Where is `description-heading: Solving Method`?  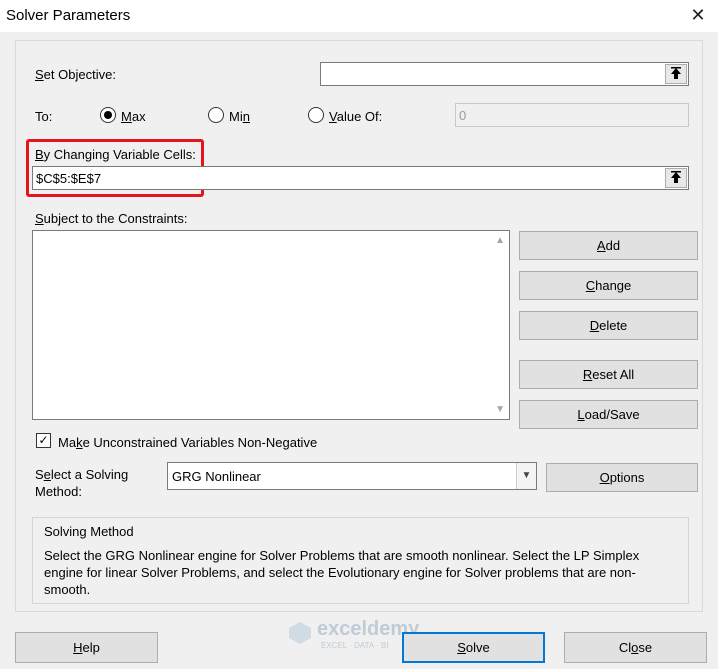
description-heading: Solving Method is located at coordinates (89, 531).